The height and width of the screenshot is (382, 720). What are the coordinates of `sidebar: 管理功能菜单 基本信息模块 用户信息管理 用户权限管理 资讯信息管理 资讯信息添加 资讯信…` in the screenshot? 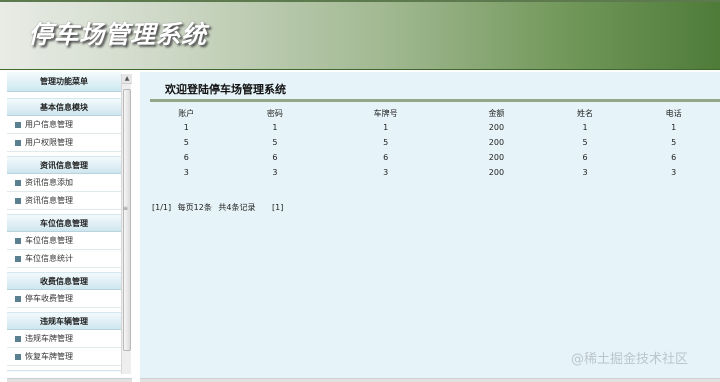 It's located at (69, 222).